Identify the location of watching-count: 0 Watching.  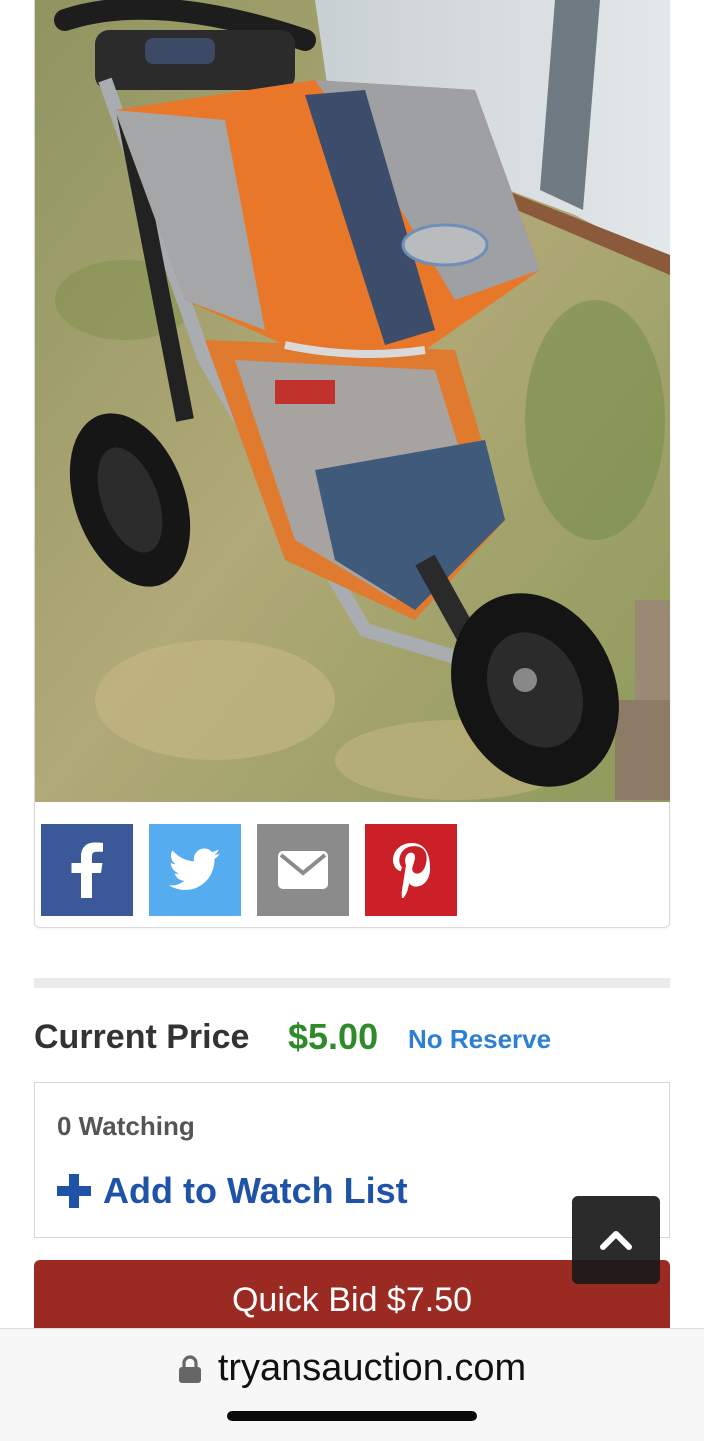
(126, 1126).